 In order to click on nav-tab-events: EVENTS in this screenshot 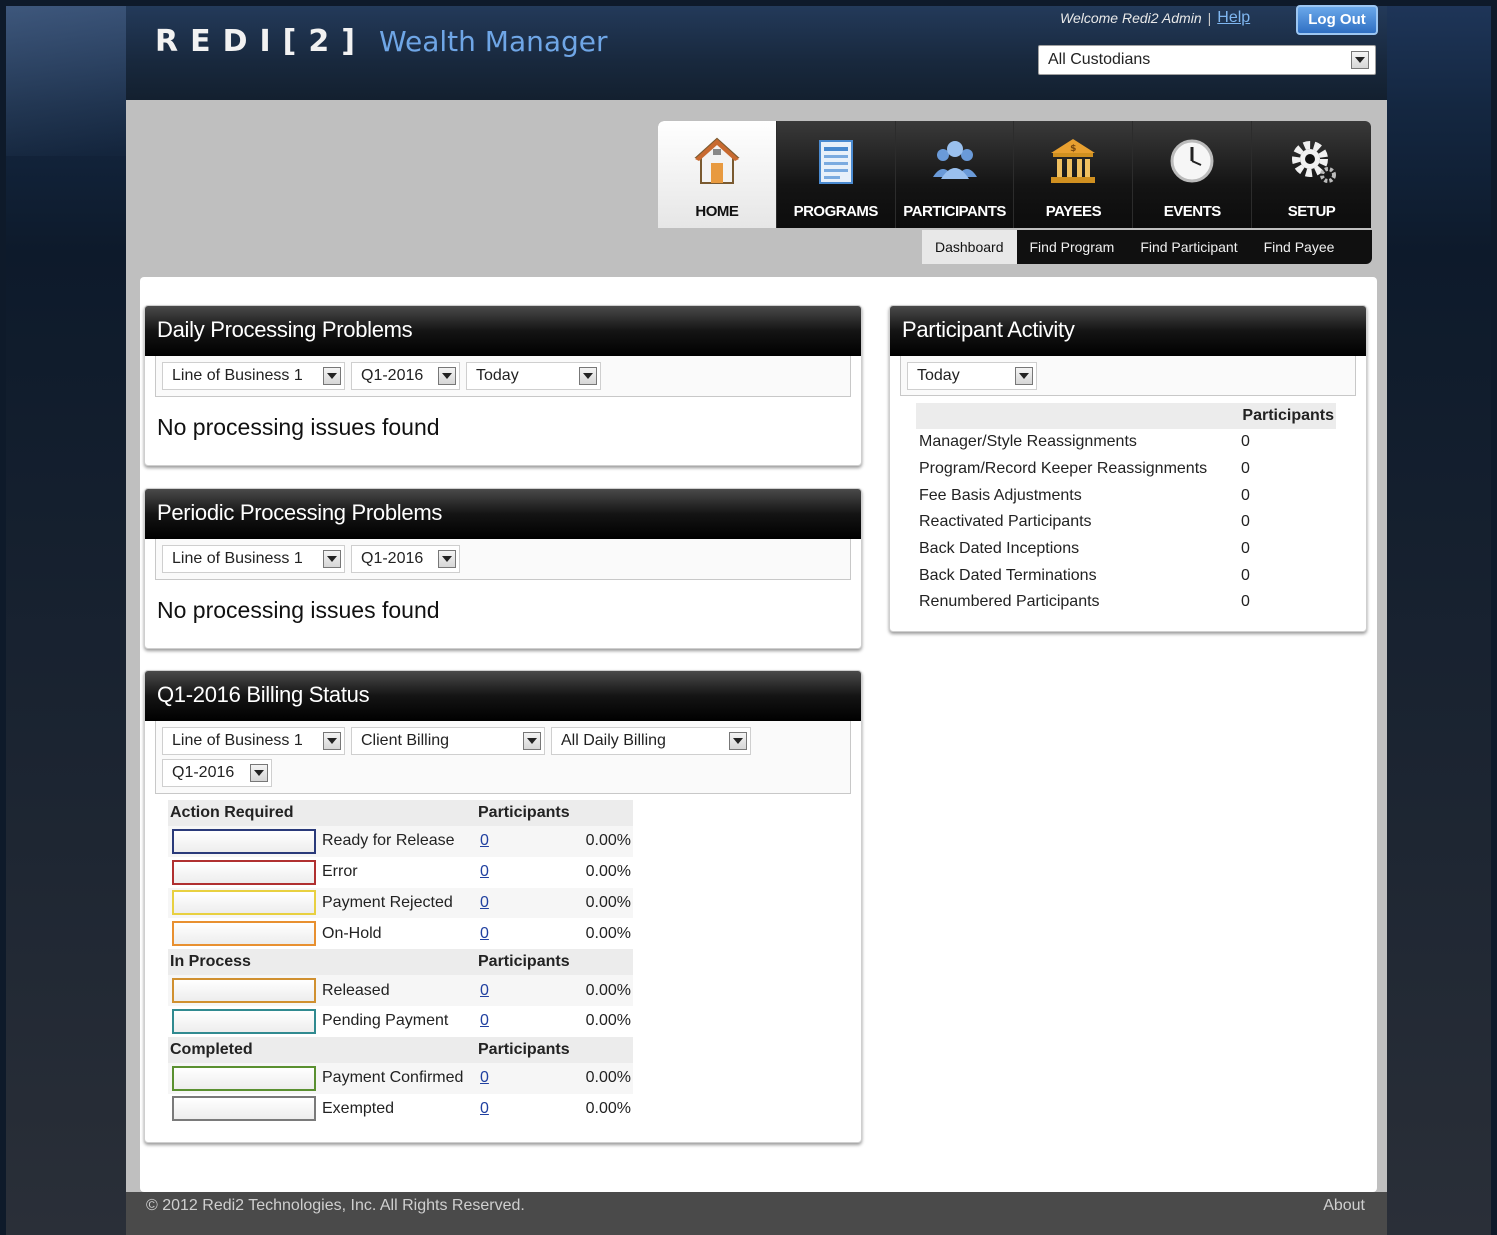, I will do `click(1193, 174)`.